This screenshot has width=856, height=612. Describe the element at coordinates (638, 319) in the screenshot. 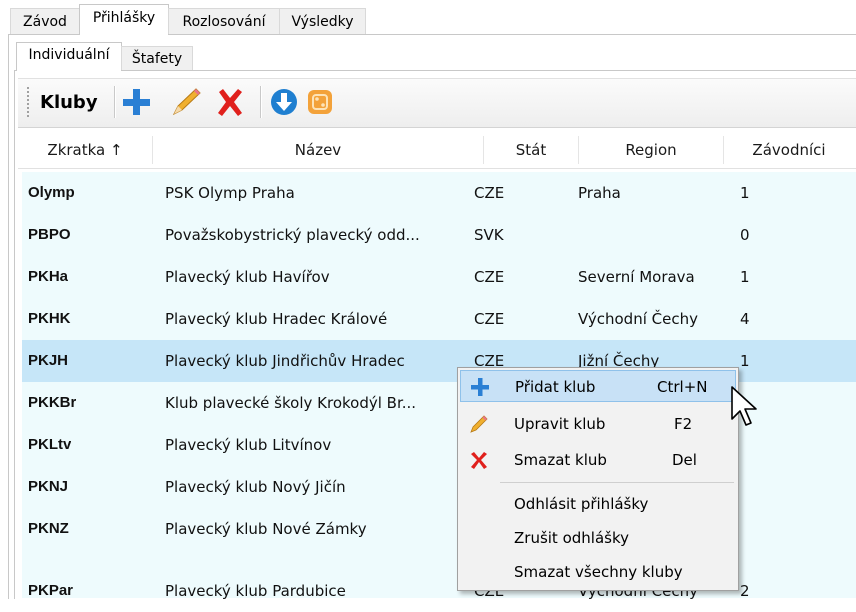

I see `cell-region: Východní Čechy` at that location.